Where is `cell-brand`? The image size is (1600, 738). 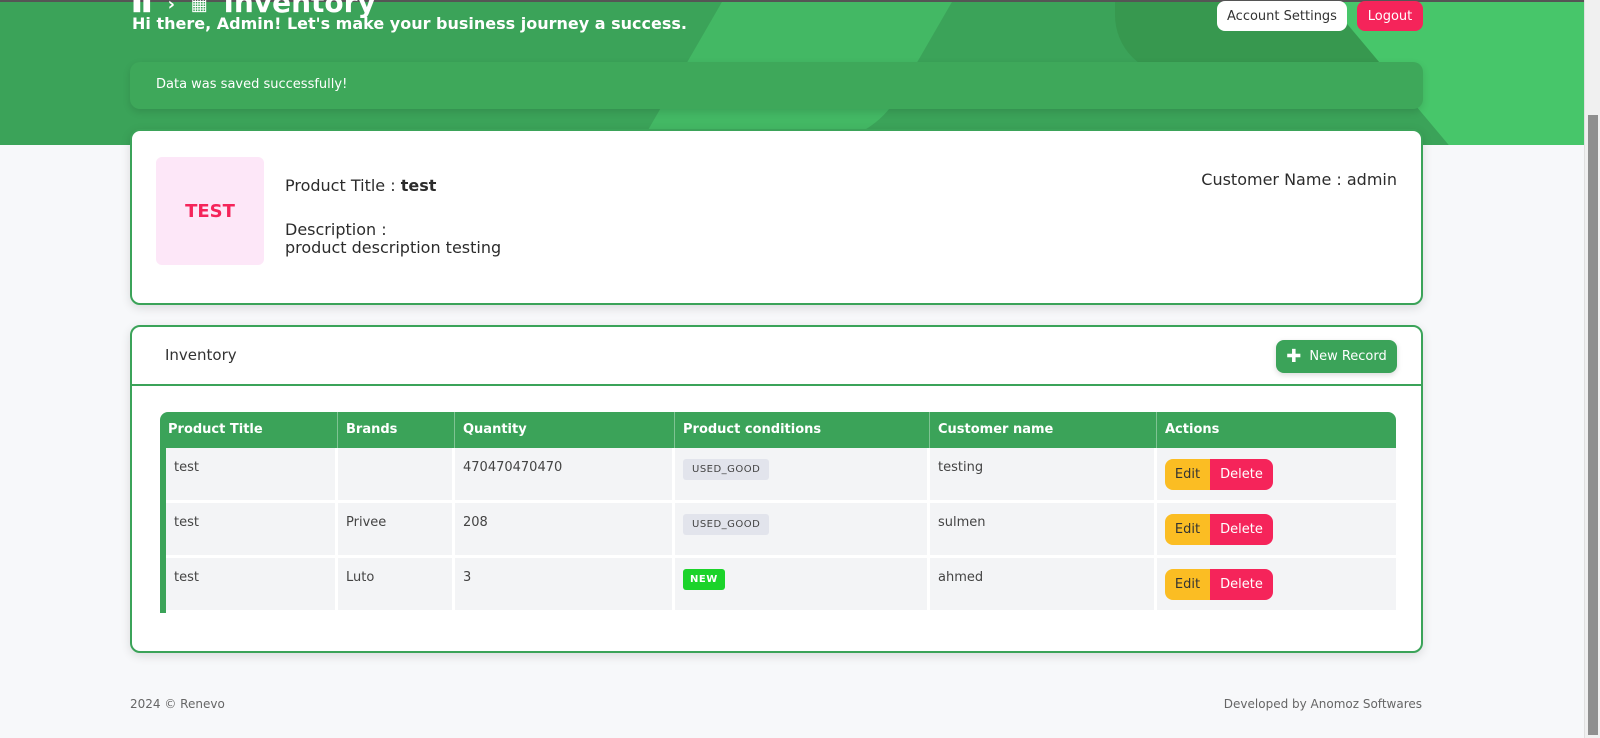 cell-brand is located at coordinates (396, 475).